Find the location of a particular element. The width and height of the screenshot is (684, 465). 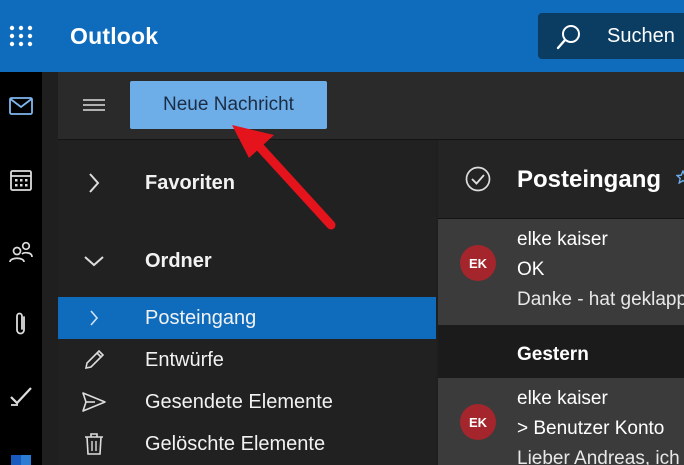

trash-icon is located at coordinates (94, 444).